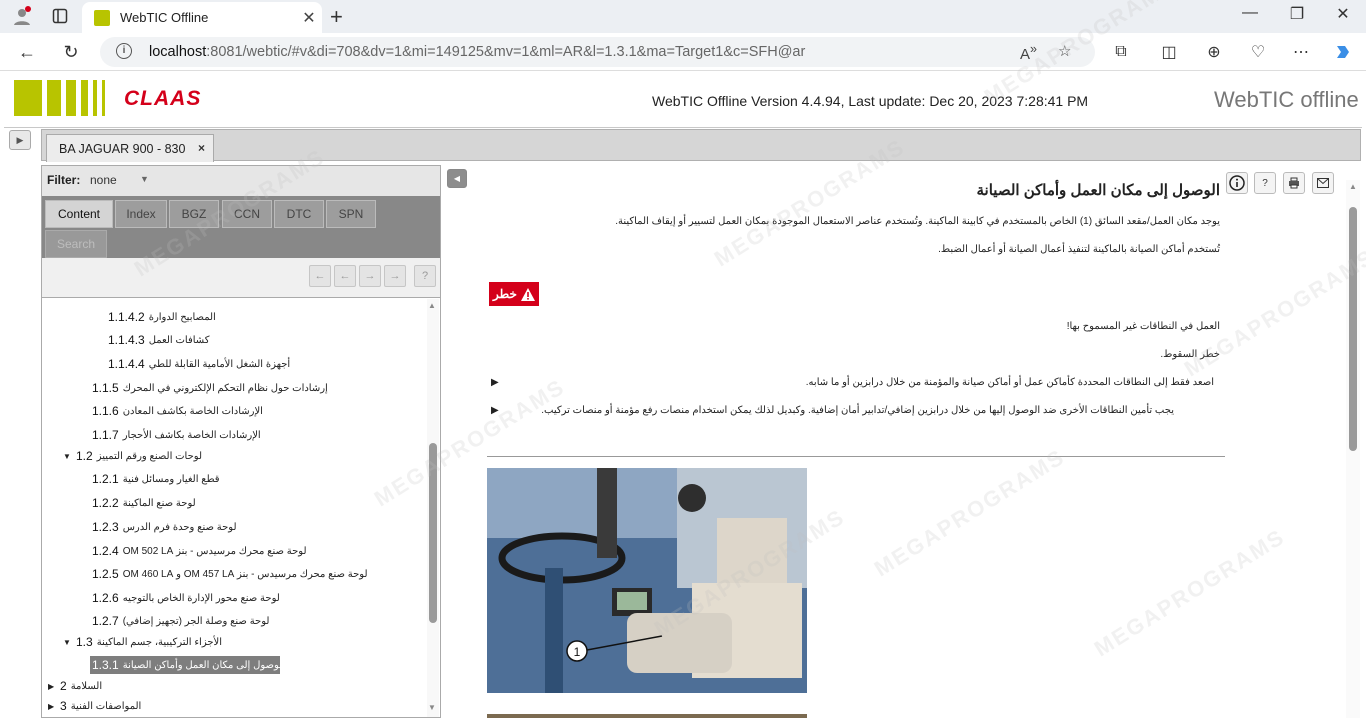  I want to click on browser-tab: WebTIC Offline ✕, so click(202, 17).